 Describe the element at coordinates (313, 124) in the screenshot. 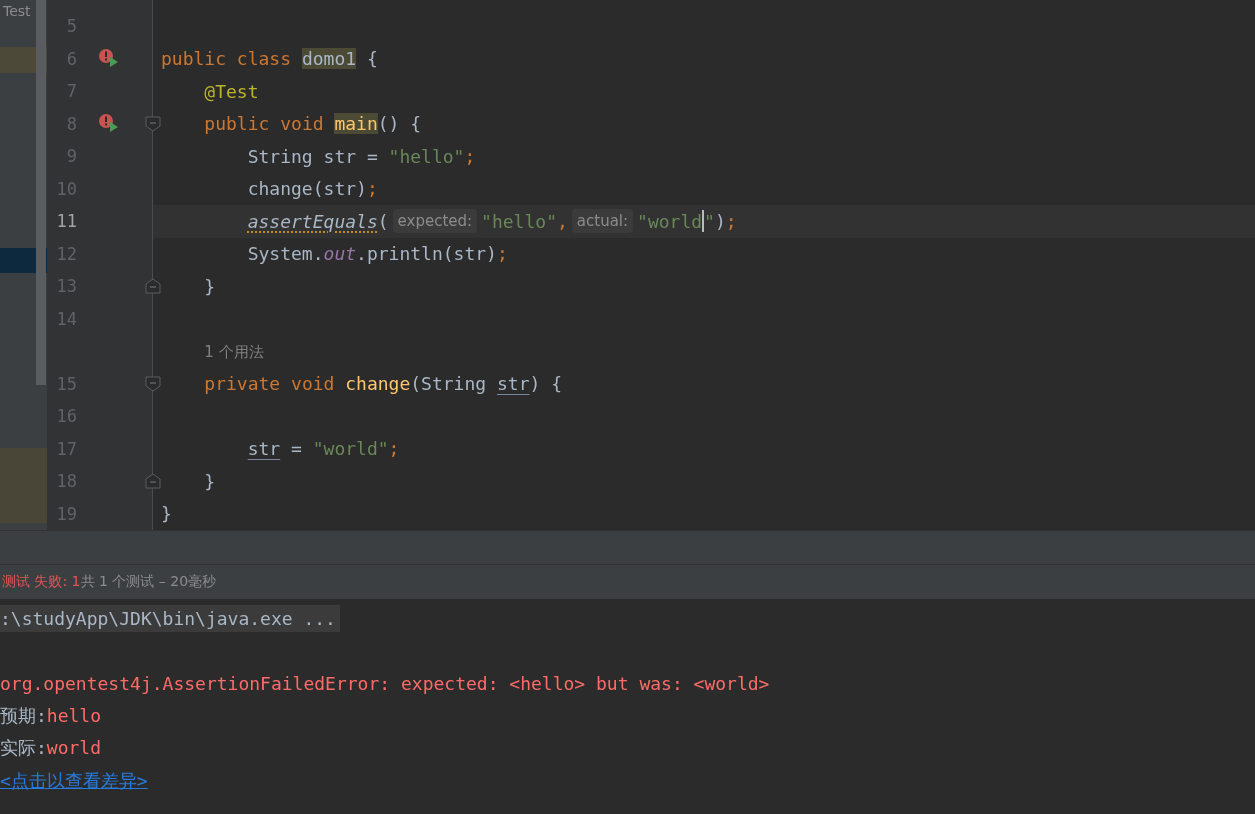

I see `code-line: public void main() {` at that location.